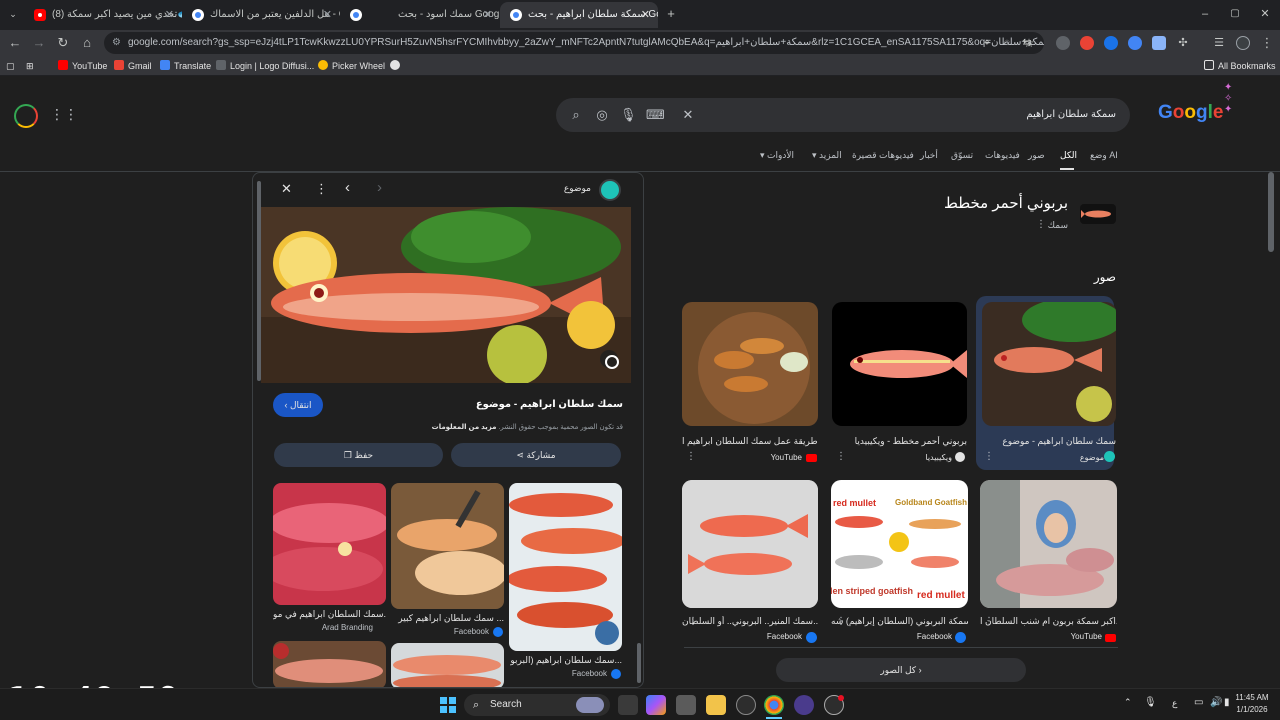 This screenshot has width=1280, height=720. What do you see at coordinates (63, 43) in the screenshot?
I see `reload-icon: ↻` at bounding box center [63, 43].